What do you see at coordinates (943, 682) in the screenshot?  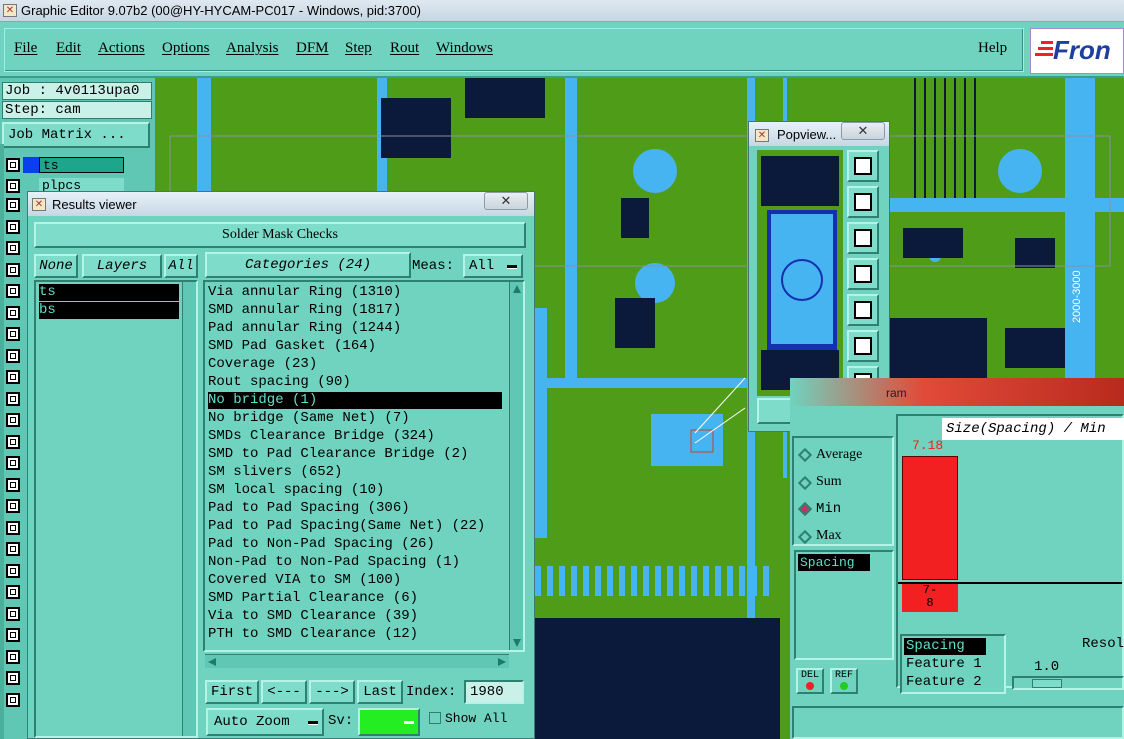 I see `detail-list-item: Feature 2` at bounding box center [943, 682].